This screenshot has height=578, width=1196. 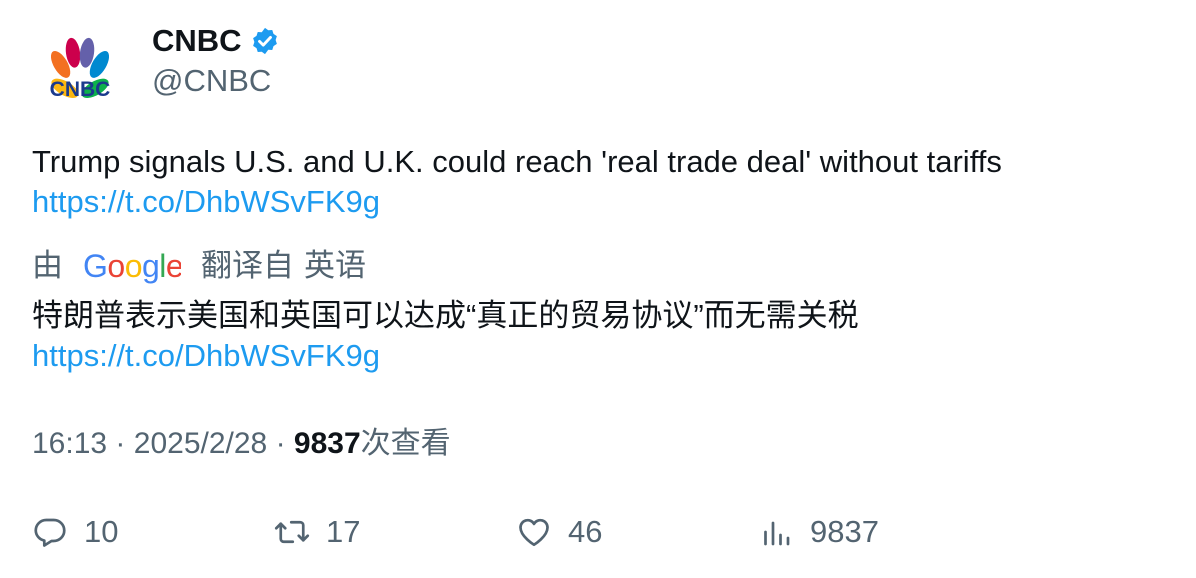 What do you see at coordinates (405, 443) in the screenshot?
I see `views-label: 次查看` at bounding box center [405, 443].